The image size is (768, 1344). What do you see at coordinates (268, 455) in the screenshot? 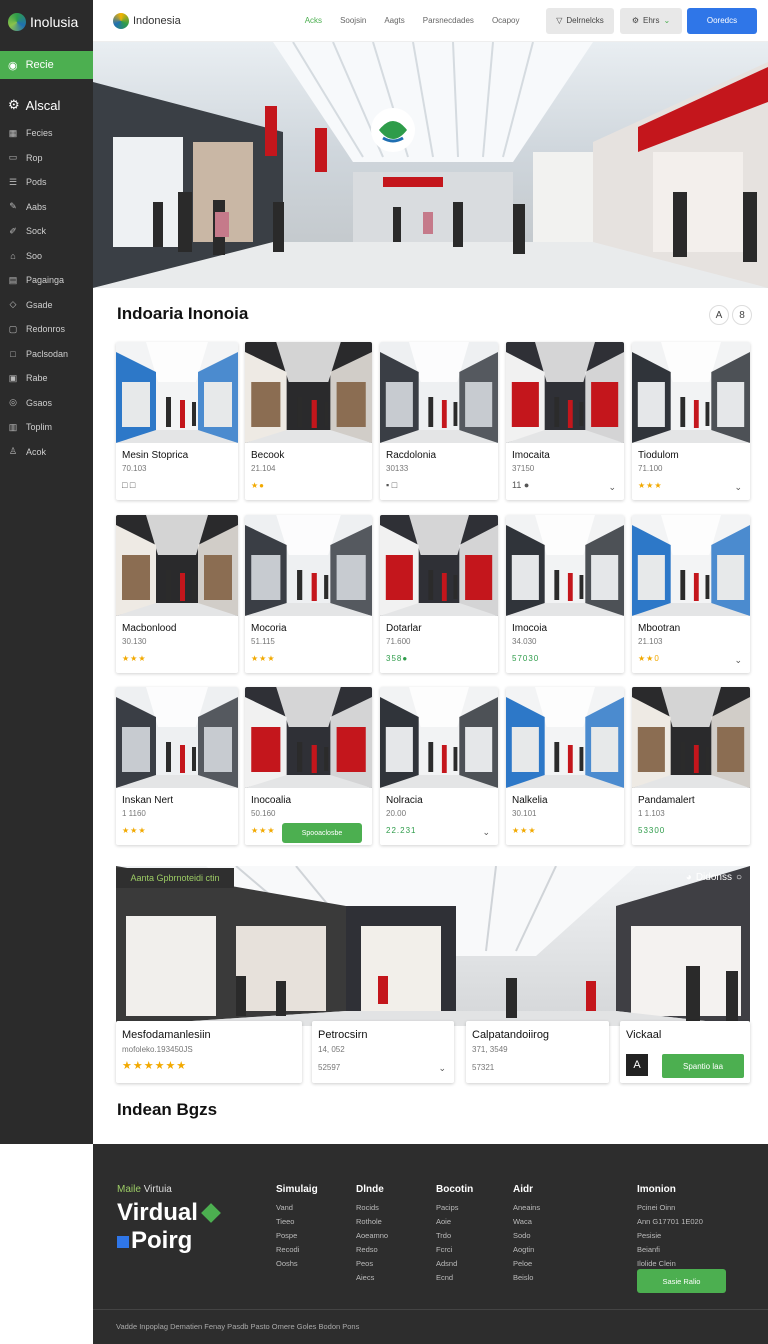
I see `store-name: Becook` at bounding box center [268, 455].